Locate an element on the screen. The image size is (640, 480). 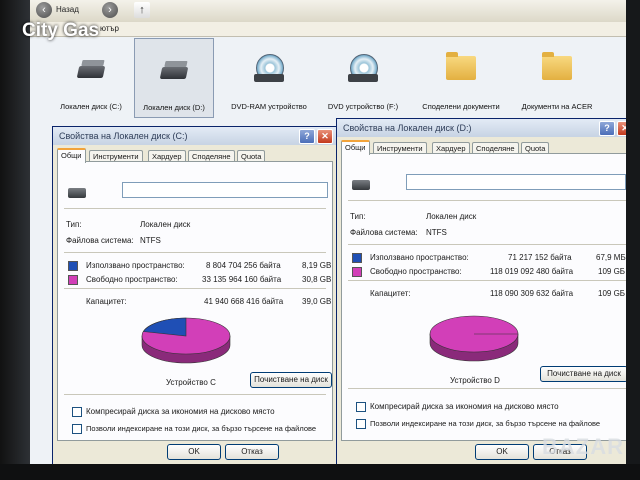
drive-item-d: Локален диск (D:) is located at coordinates (174, 78).